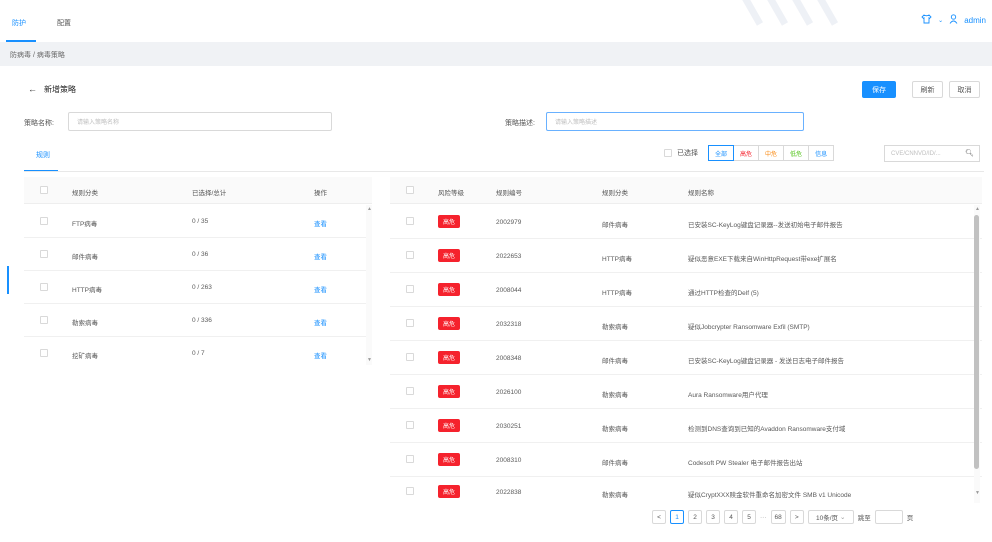  Describe the element at coordinates (796, 517) in the screenshot. I see `next-page-button: >` at that location.